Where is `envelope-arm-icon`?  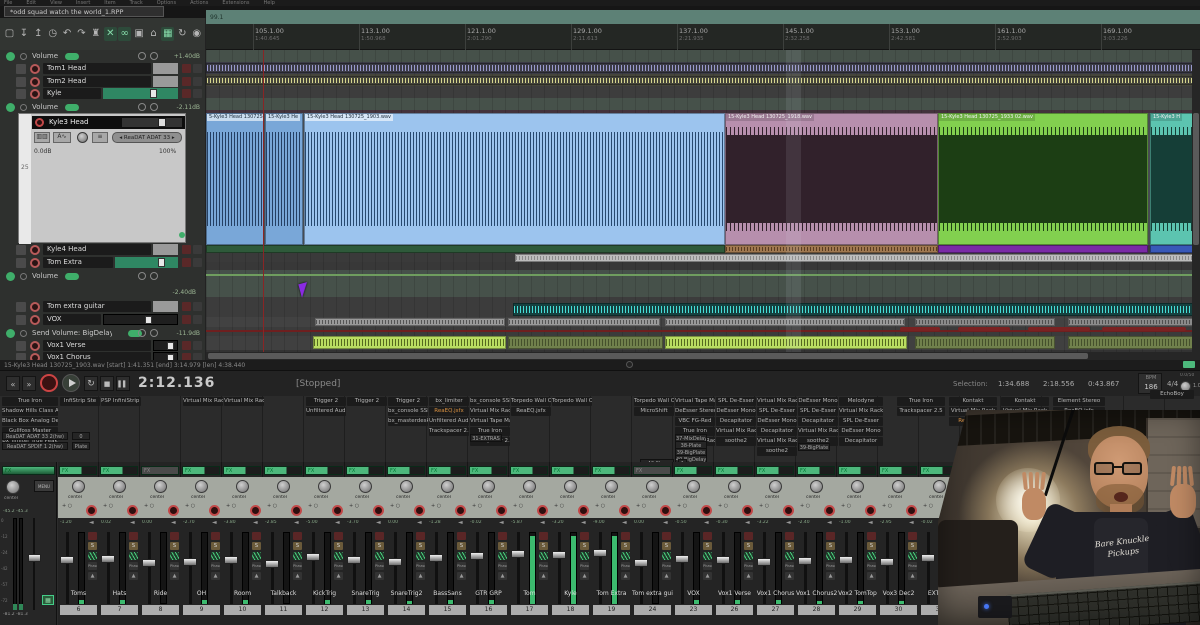
envelope-arm-icon is located at coordinates (10, 276).